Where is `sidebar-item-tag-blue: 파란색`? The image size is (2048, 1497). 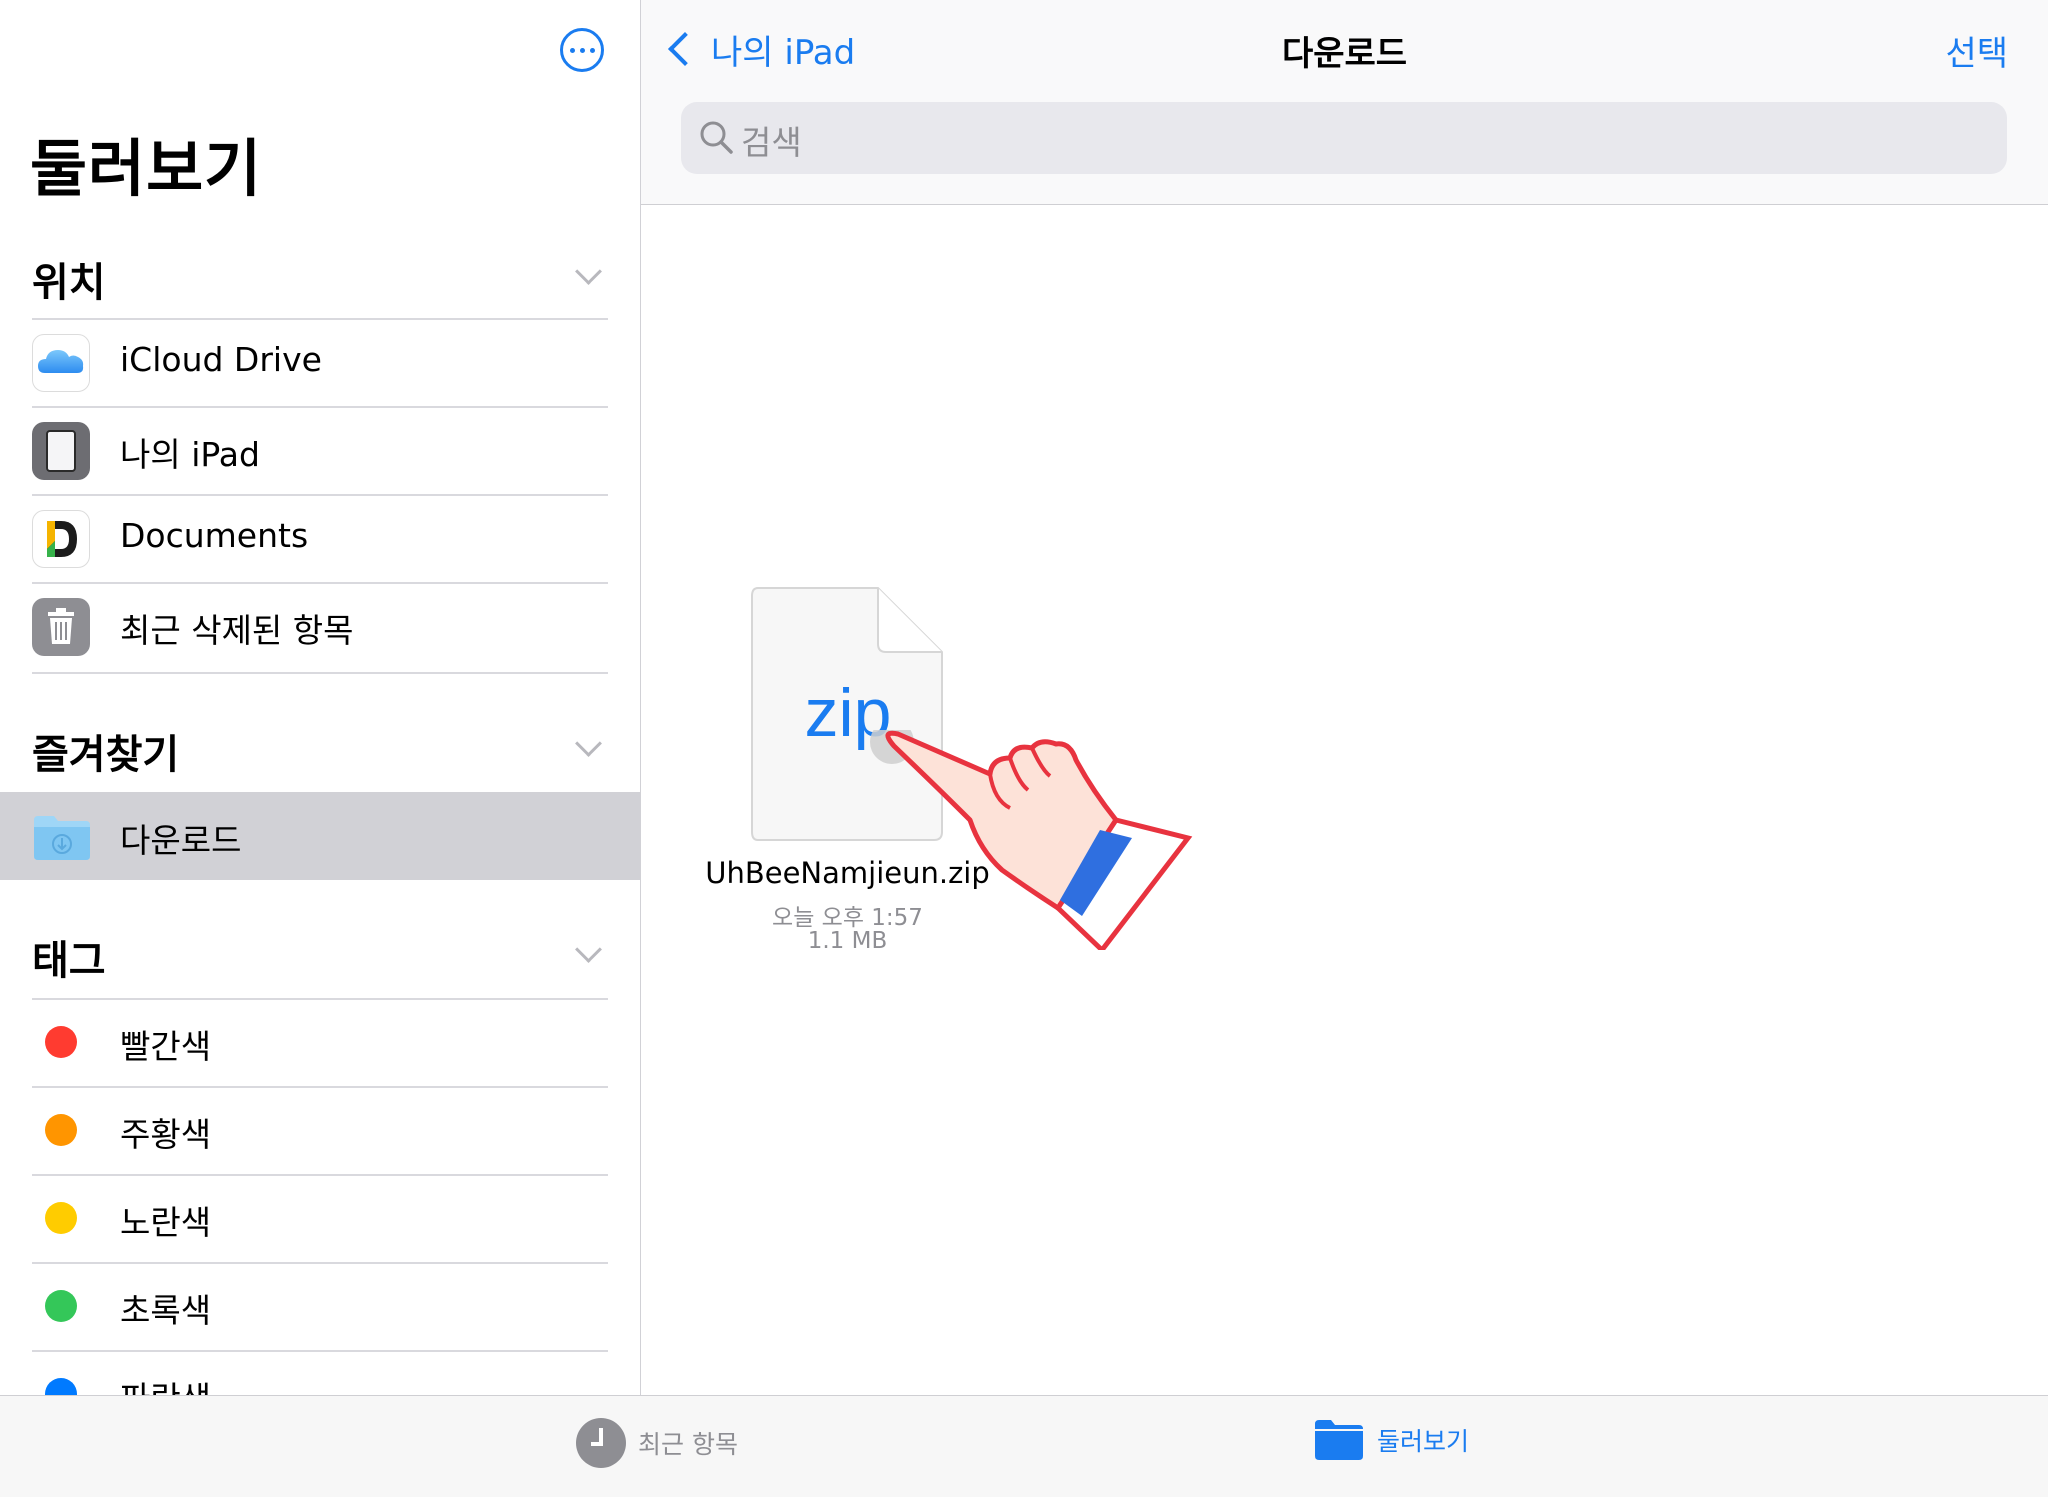
sidebar-item-tag-blue: 파란색 is located at coordinates (320, 1372).